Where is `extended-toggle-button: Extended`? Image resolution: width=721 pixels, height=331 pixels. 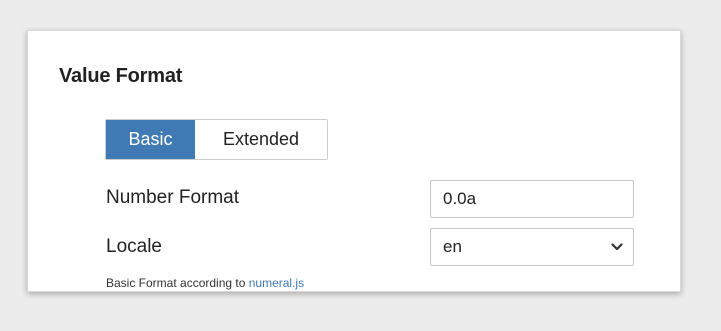 extended-toggle-button: Extended is located at coordinates (261, 139).